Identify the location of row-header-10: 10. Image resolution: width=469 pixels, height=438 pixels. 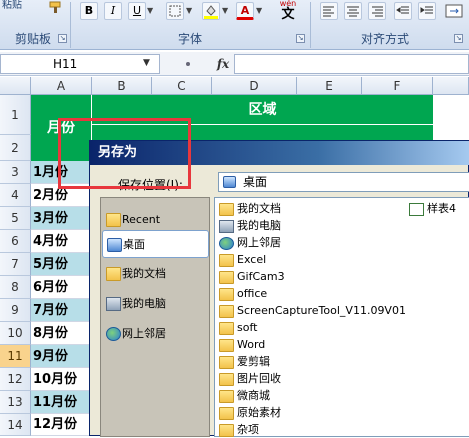
(15, 333).